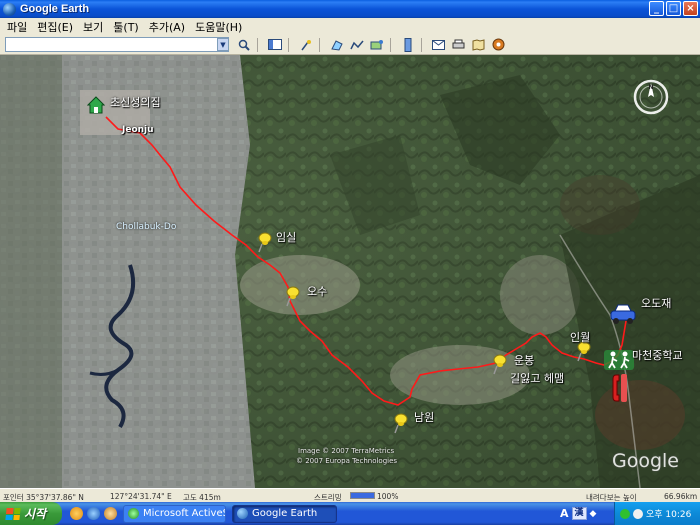 This screenshot has height=525, width=700. Describe the element at coordinates (580, 337) in the screenshot. I see `place-label-inwol: 인월` at that location.